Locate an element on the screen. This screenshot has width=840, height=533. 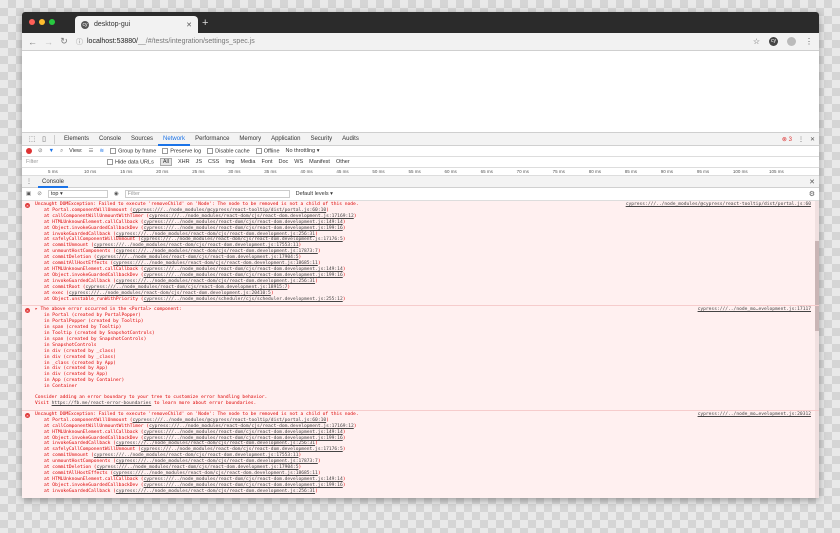
menu-icon: ⋮ is located at coordinates (809, 41).